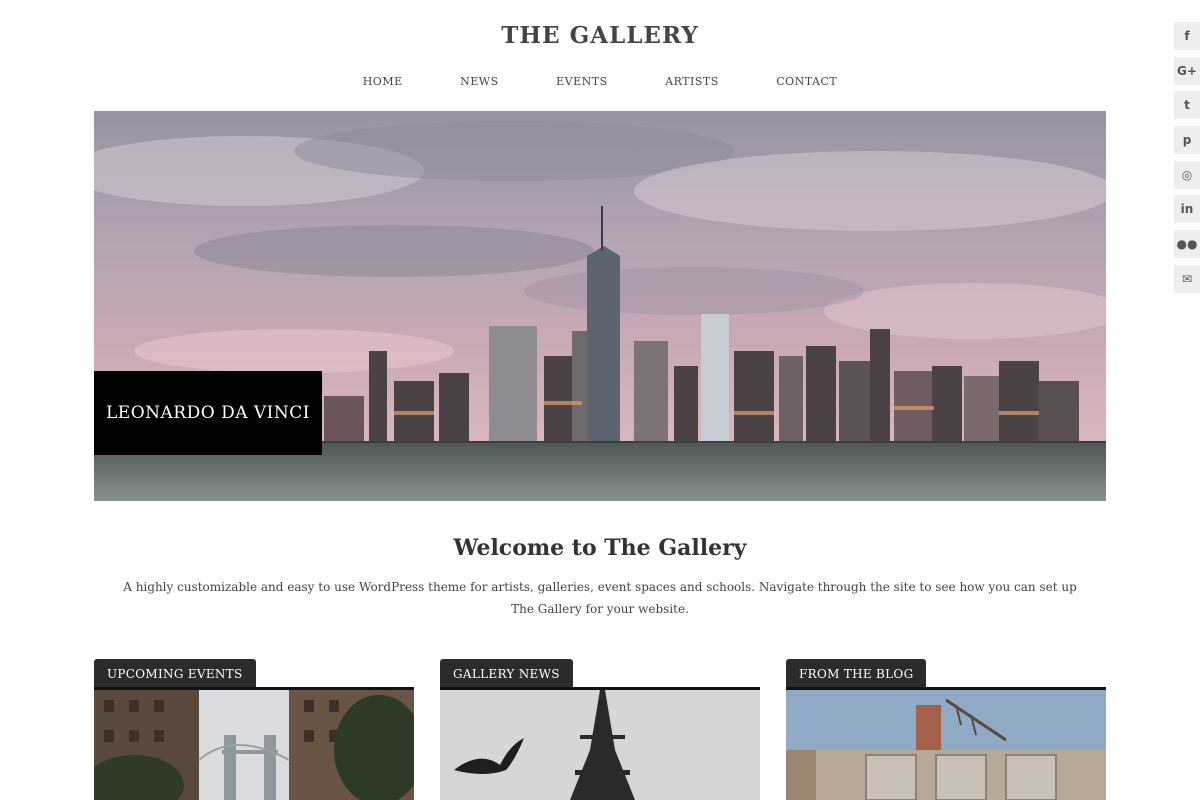 The height and width of the screenshot is (800, 1200). I want to click on twitter-icon: t, so click(1187, 105).